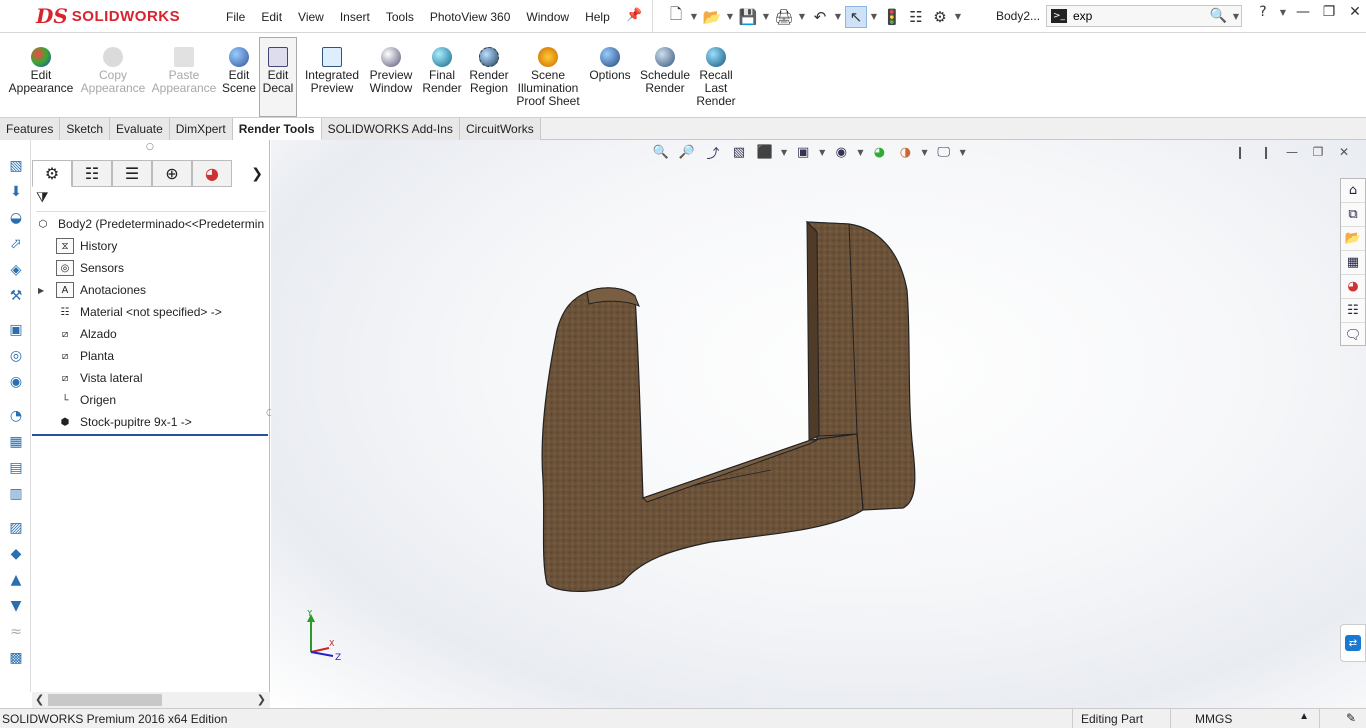  I want to click on display-style-icon: ▣, so click(803, 152).